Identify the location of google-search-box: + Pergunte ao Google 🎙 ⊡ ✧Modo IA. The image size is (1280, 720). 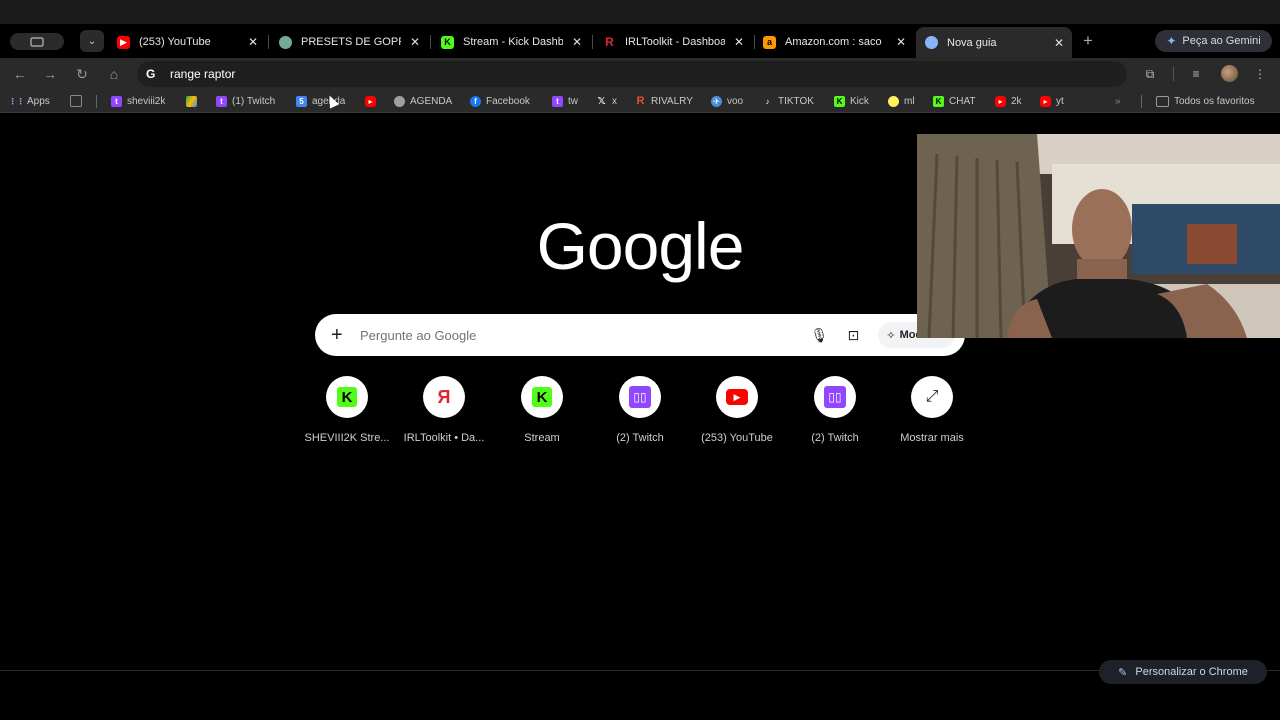
(640, 335).